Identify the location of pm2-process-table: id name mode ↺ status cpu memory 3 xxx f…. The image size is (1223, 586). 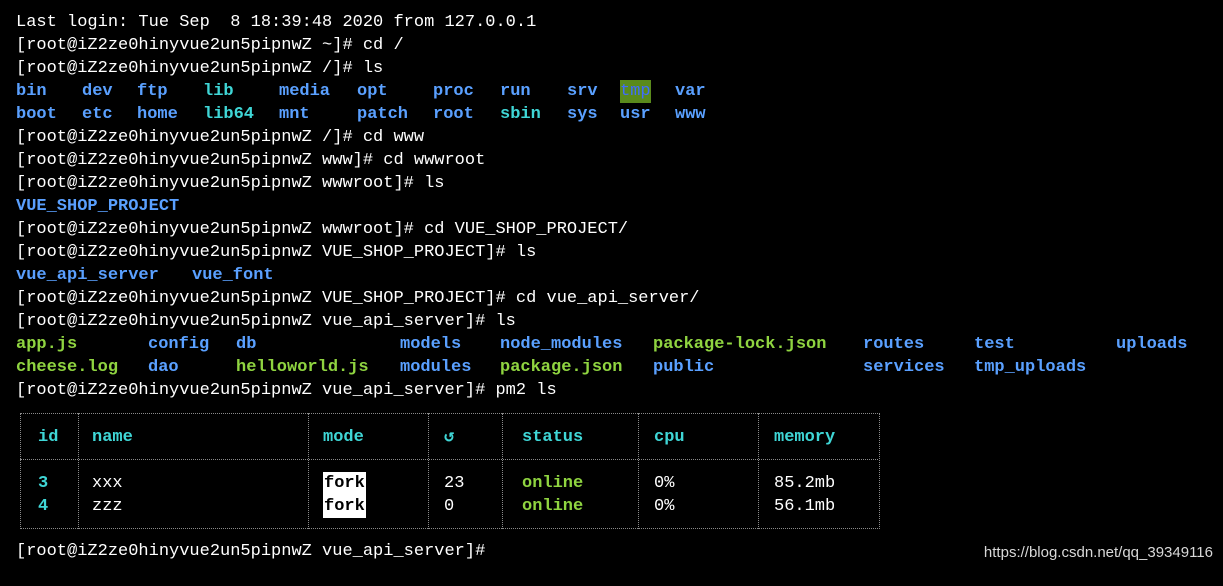
(450, 471).